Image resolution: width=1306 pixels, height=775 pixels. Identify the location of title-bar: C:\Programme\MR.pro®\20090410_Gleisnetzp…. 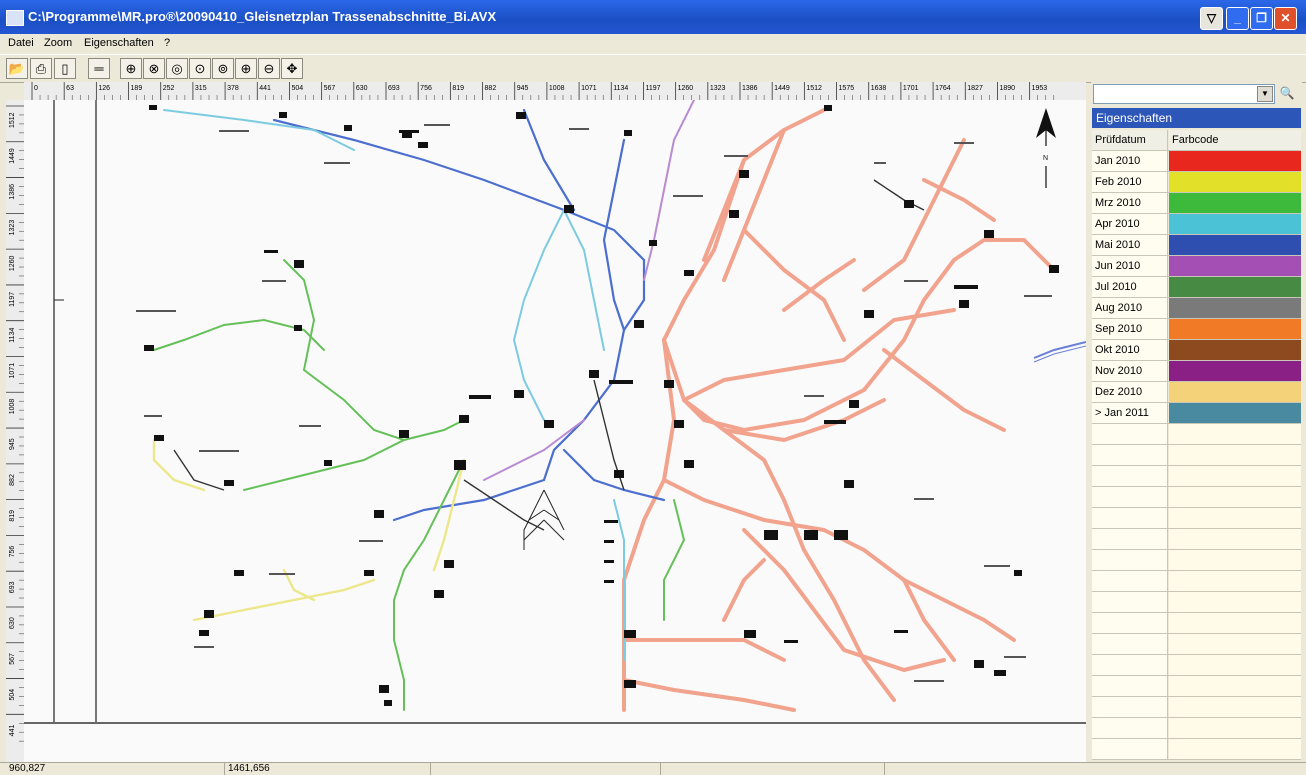
(653, 17).